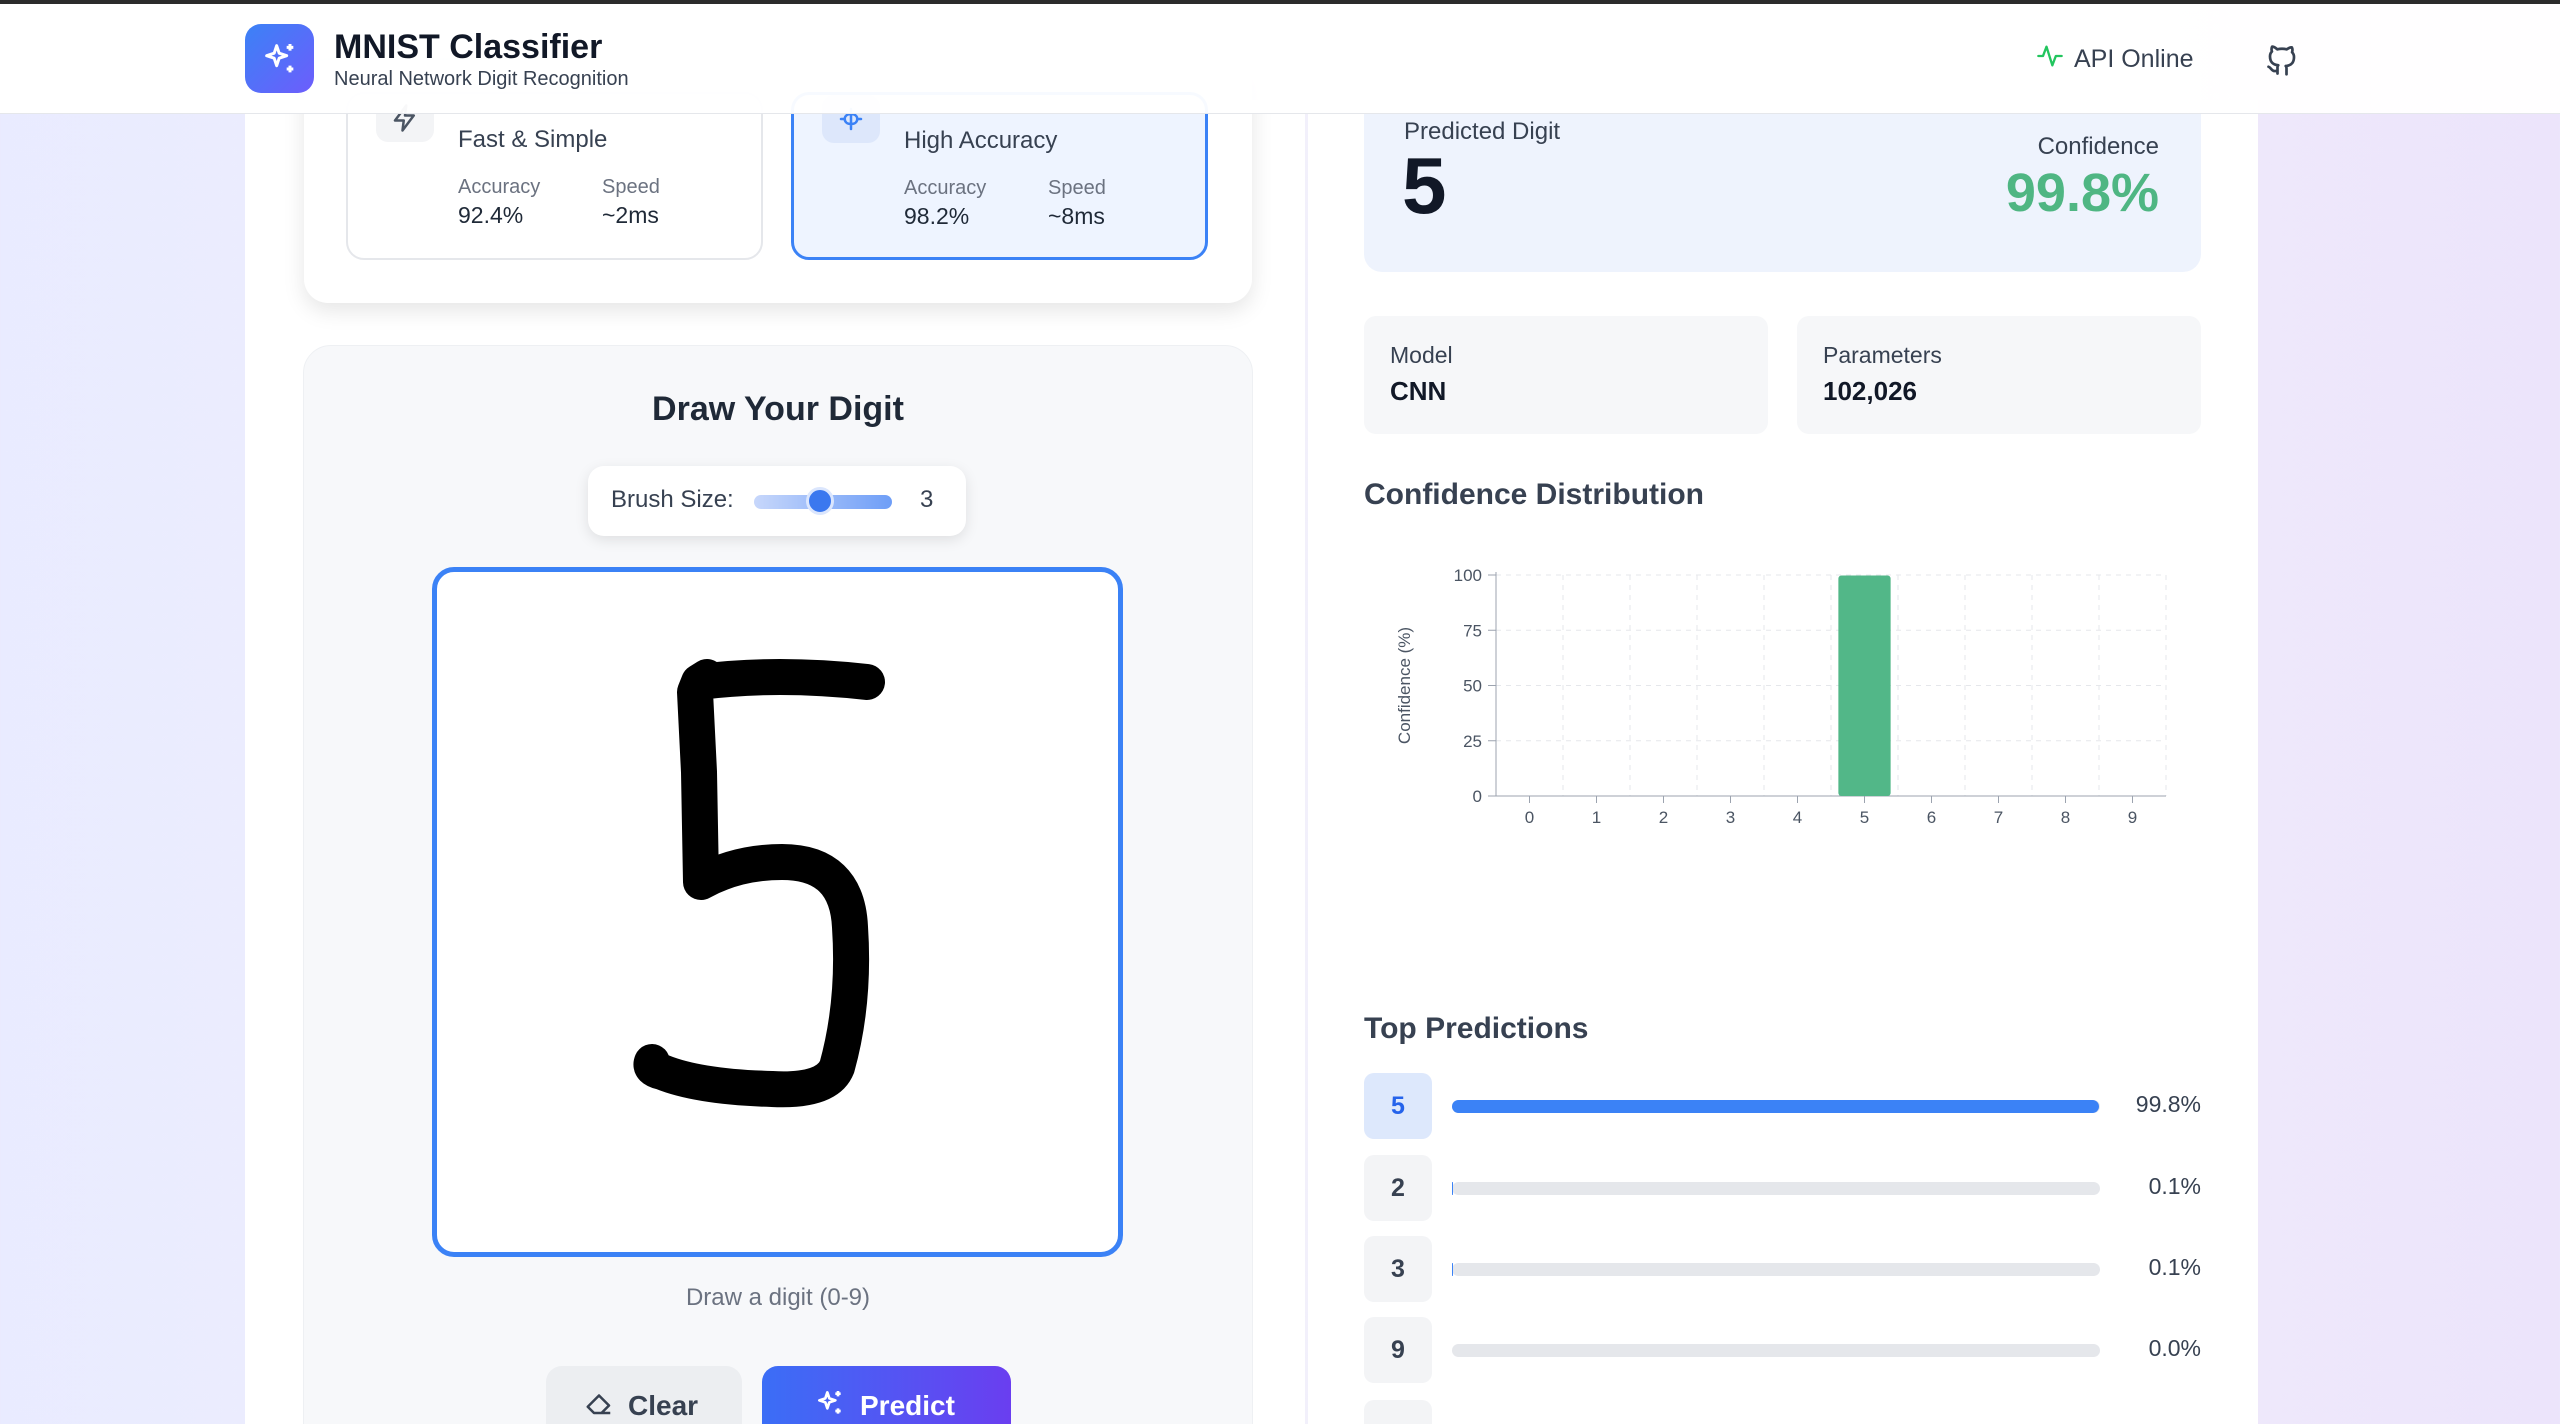 The image size is (2560, 1424). Describe the element at coordinates (778, 409) in the screenshot. I see `draw-title: Draw Your Digit` at that location.